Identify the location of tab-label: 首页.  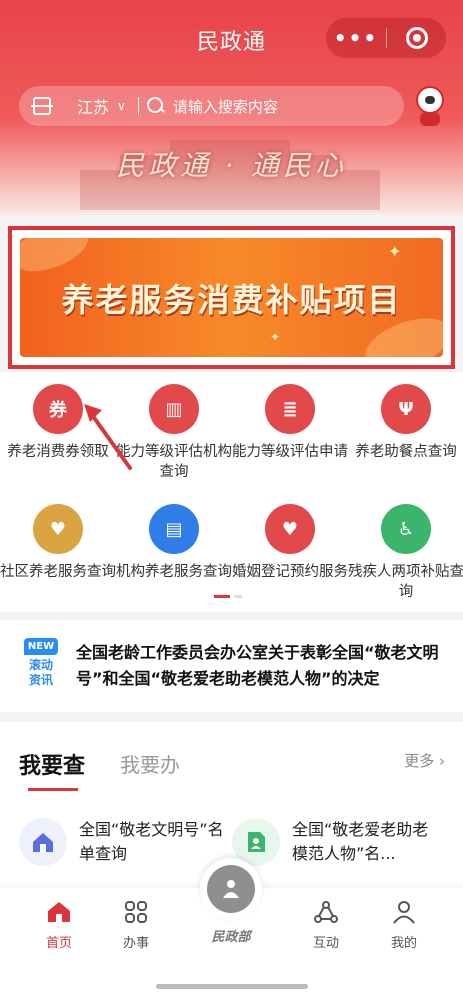
(58, 943).